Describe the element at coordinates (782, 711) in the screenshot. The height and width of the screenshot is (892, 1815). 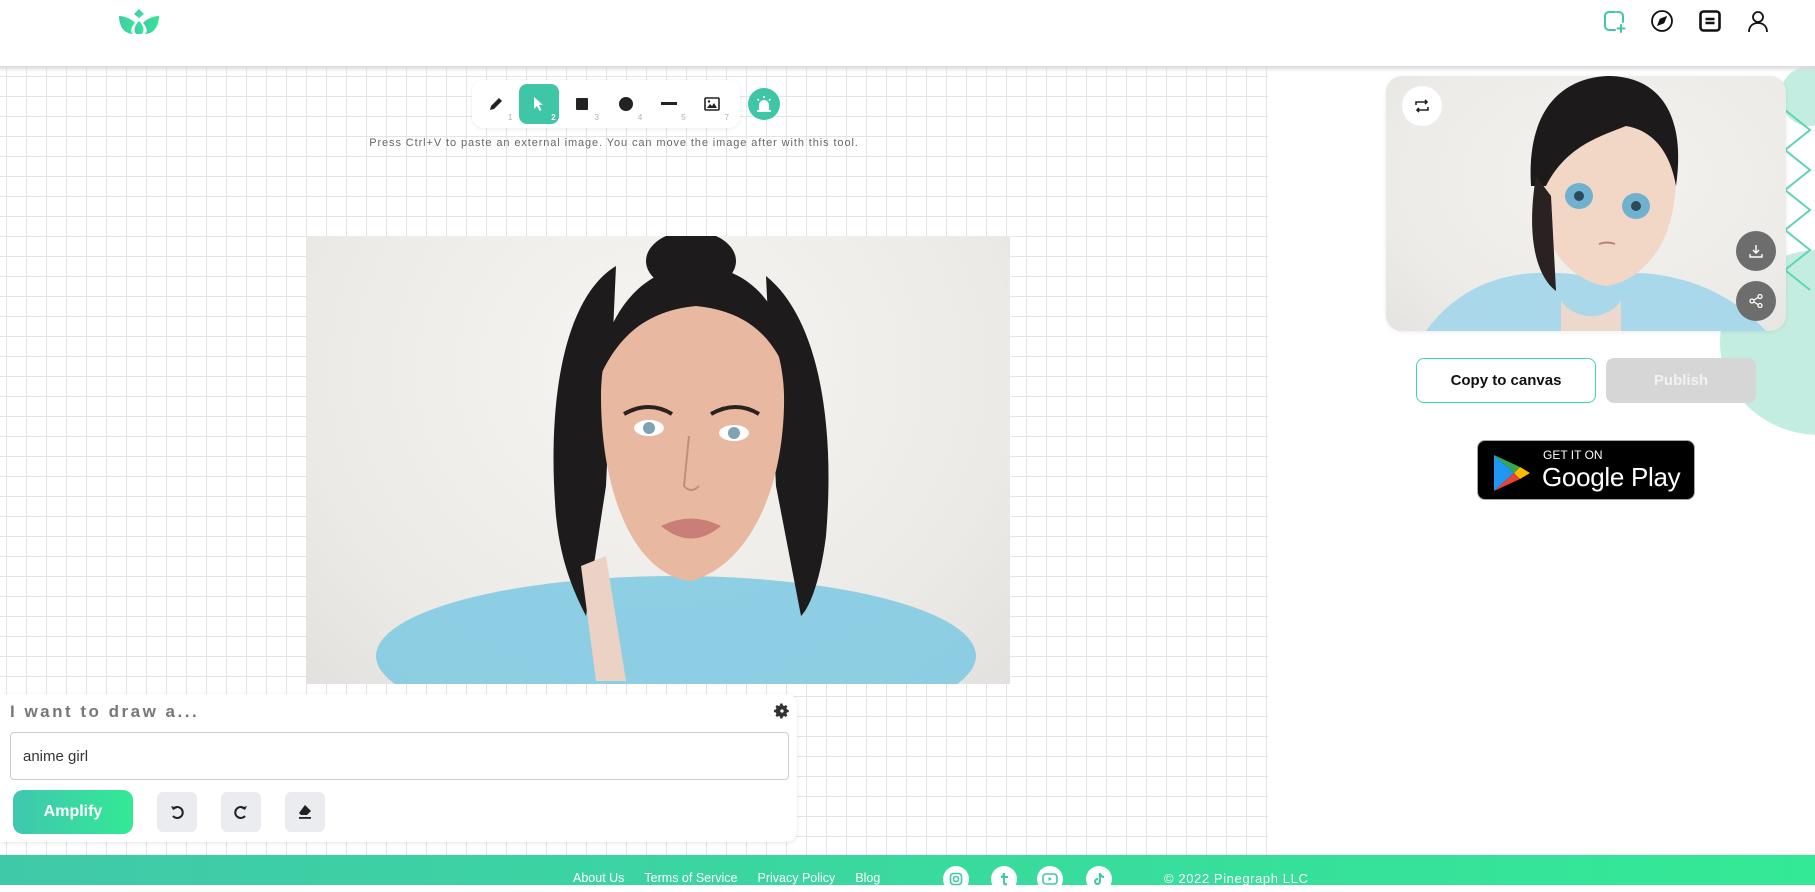
I see `gear-icon` at that location.